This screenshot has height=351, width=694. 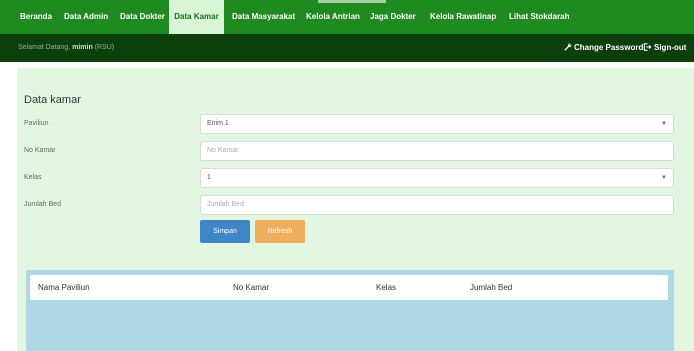 What do you see at coordinates (491, 287) in the screenshot?
I see `column-jumlah-bed: Jumlah Bed` at bounding box center [491, 287].